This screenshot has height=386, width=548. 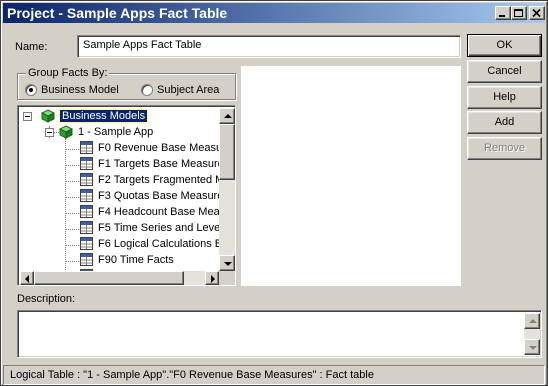 What do you see at coordinates (504, 122) in the screenshot?
I see `add-button: Add` at bounding box center [504, 122].